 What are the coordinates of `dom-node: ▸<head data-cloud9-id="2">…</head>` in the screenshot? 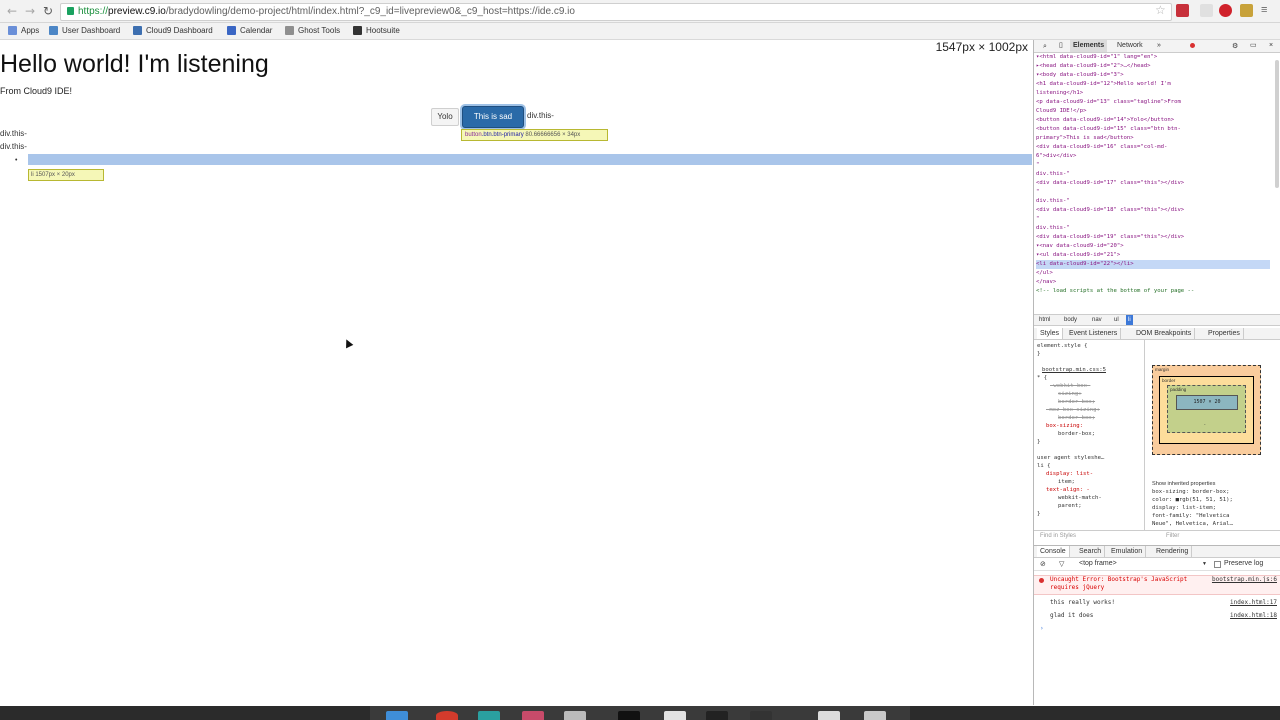 It's located at (1093, 66).